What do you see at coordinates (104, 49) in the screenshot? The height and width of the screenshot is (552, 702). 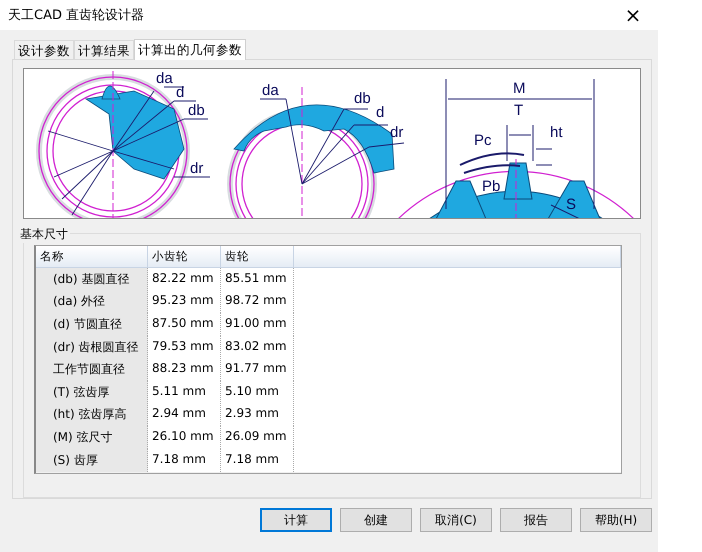 I see `tab: 计算结果` at bounding box center [104, 49].